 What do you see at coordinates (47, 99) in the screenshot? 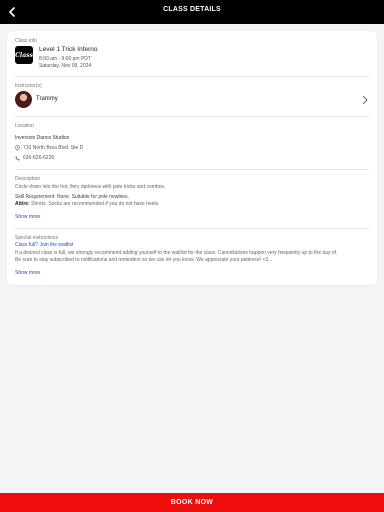
I see `instructor-name: Trammy` at bounding box center [47, 99].